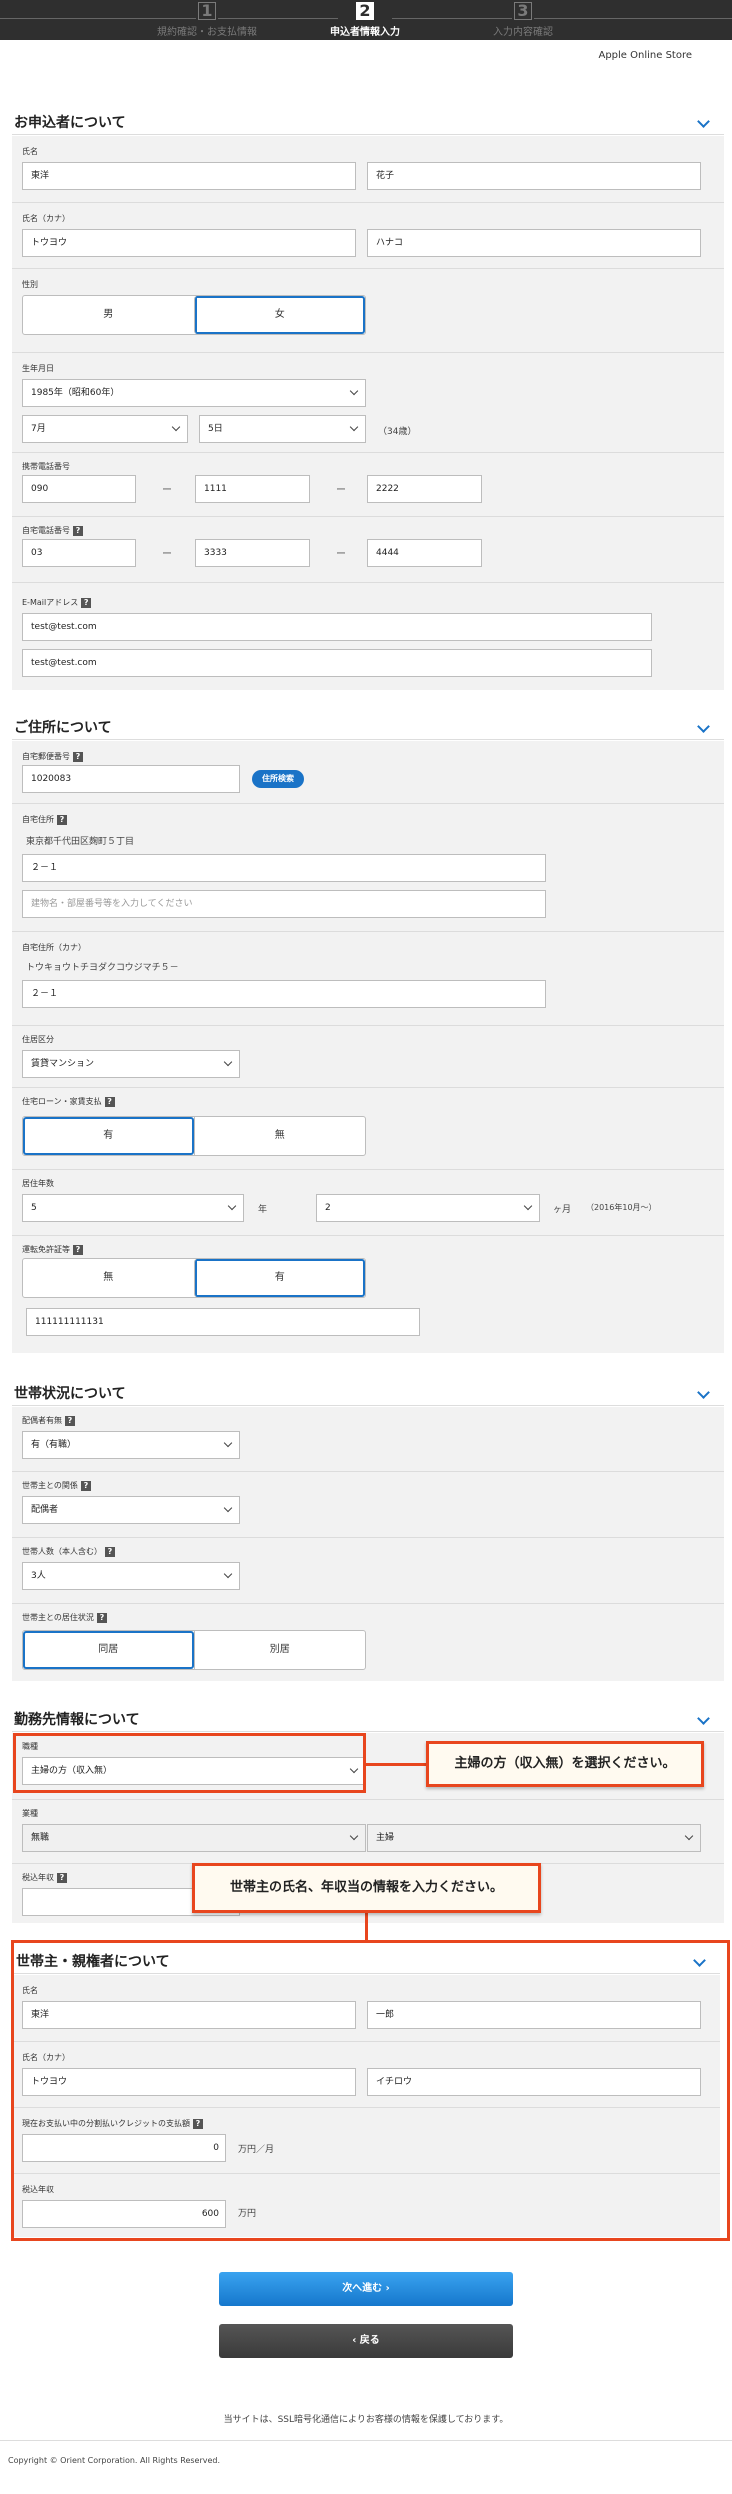 The image size is (732, 2494). What do you see at coordinates (252, 553) in the screenshot?
I see `home-phone-2-input: 3333` at bounding box center [252, 553].